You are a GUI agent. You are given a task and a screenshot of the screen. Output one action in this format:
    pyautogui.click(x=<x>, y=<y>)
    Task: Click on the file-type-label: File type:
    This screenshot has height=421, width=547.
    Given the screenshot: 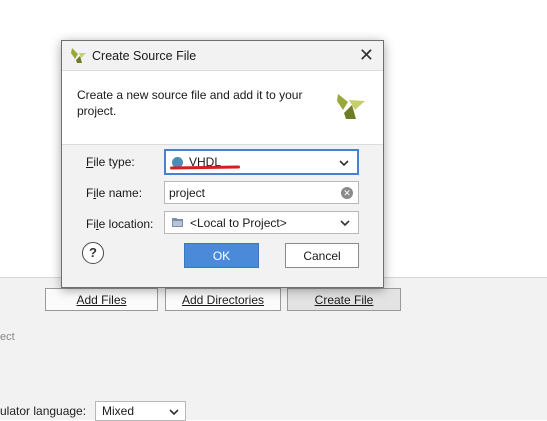 What is the action you would take?
    pyautogui.click(x=110, y=162)
    